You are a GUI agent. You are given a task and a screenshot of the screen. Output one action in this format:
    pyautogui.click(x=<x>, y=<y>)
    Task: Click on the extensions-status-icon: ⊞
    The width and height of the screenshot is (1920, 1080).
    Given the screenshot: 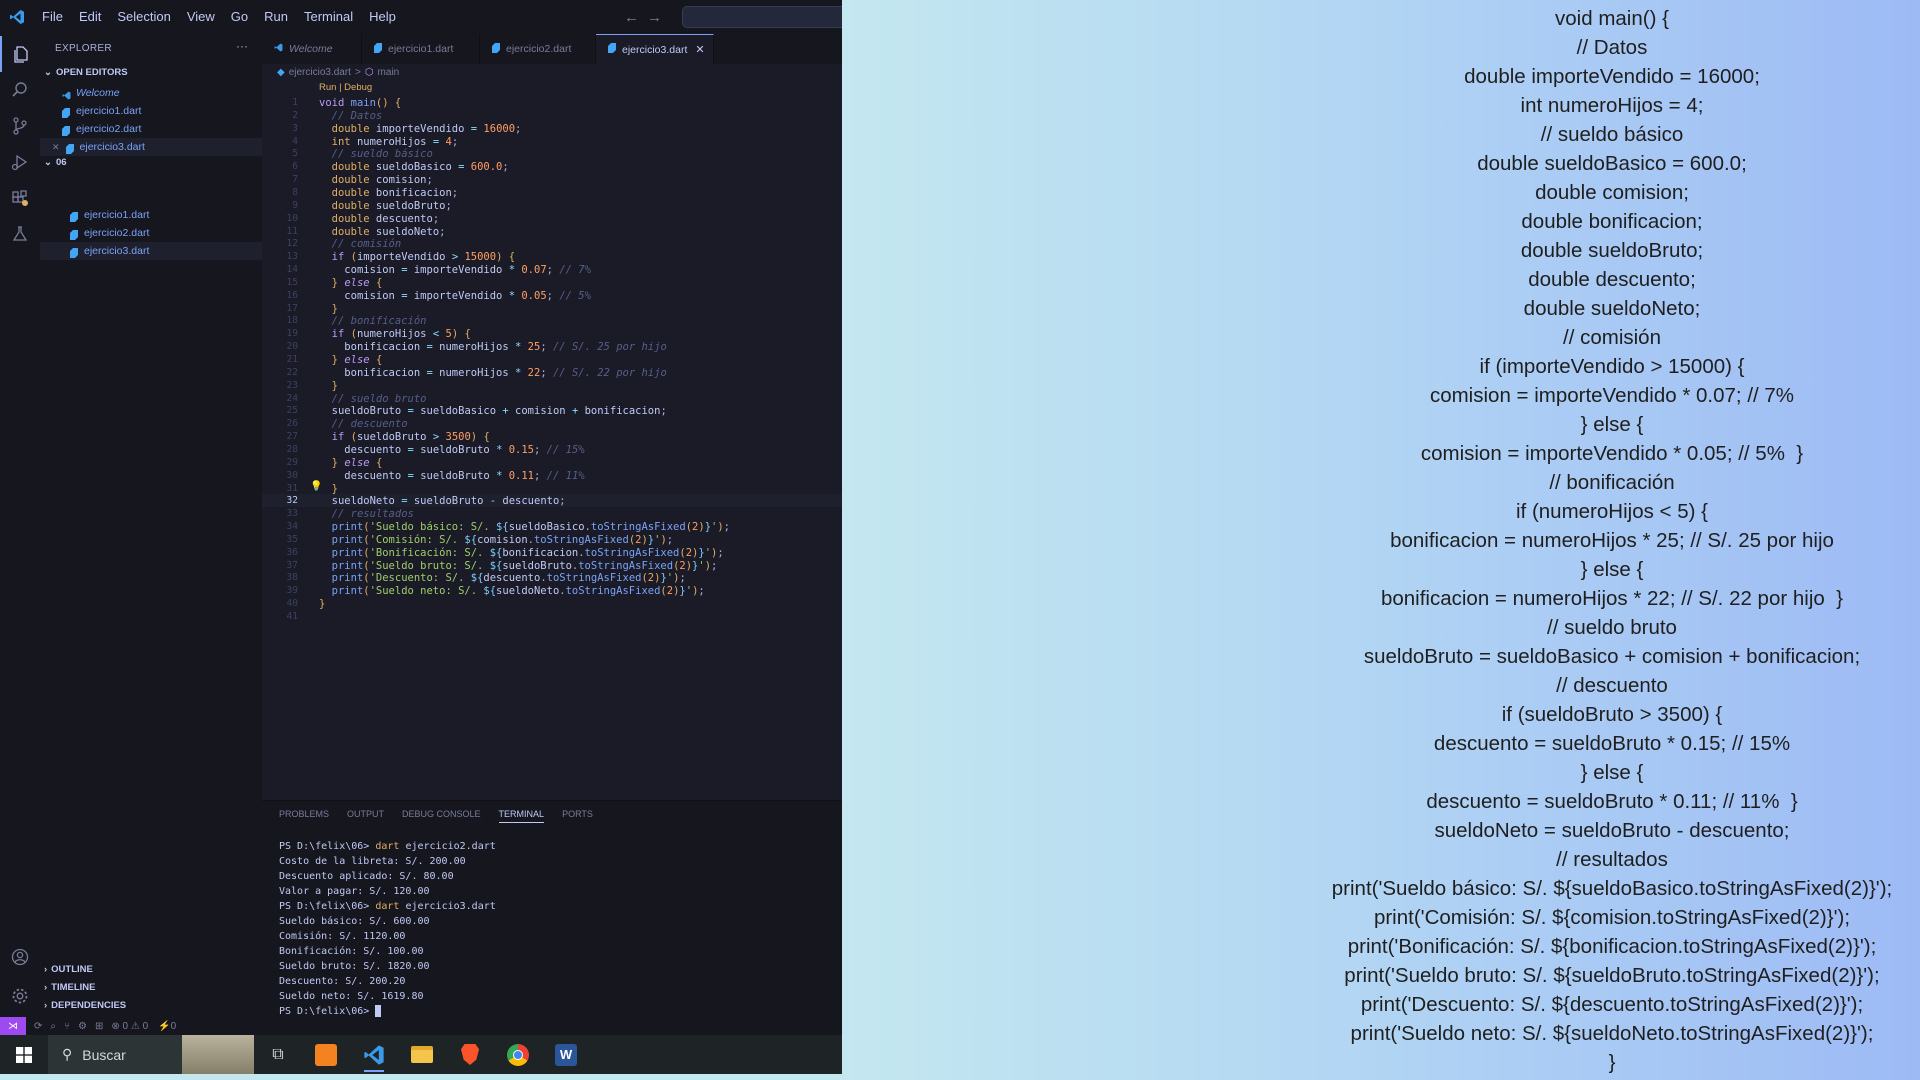 What is the action you would take?
    pyautogui.click(x=99, y=1026)
    